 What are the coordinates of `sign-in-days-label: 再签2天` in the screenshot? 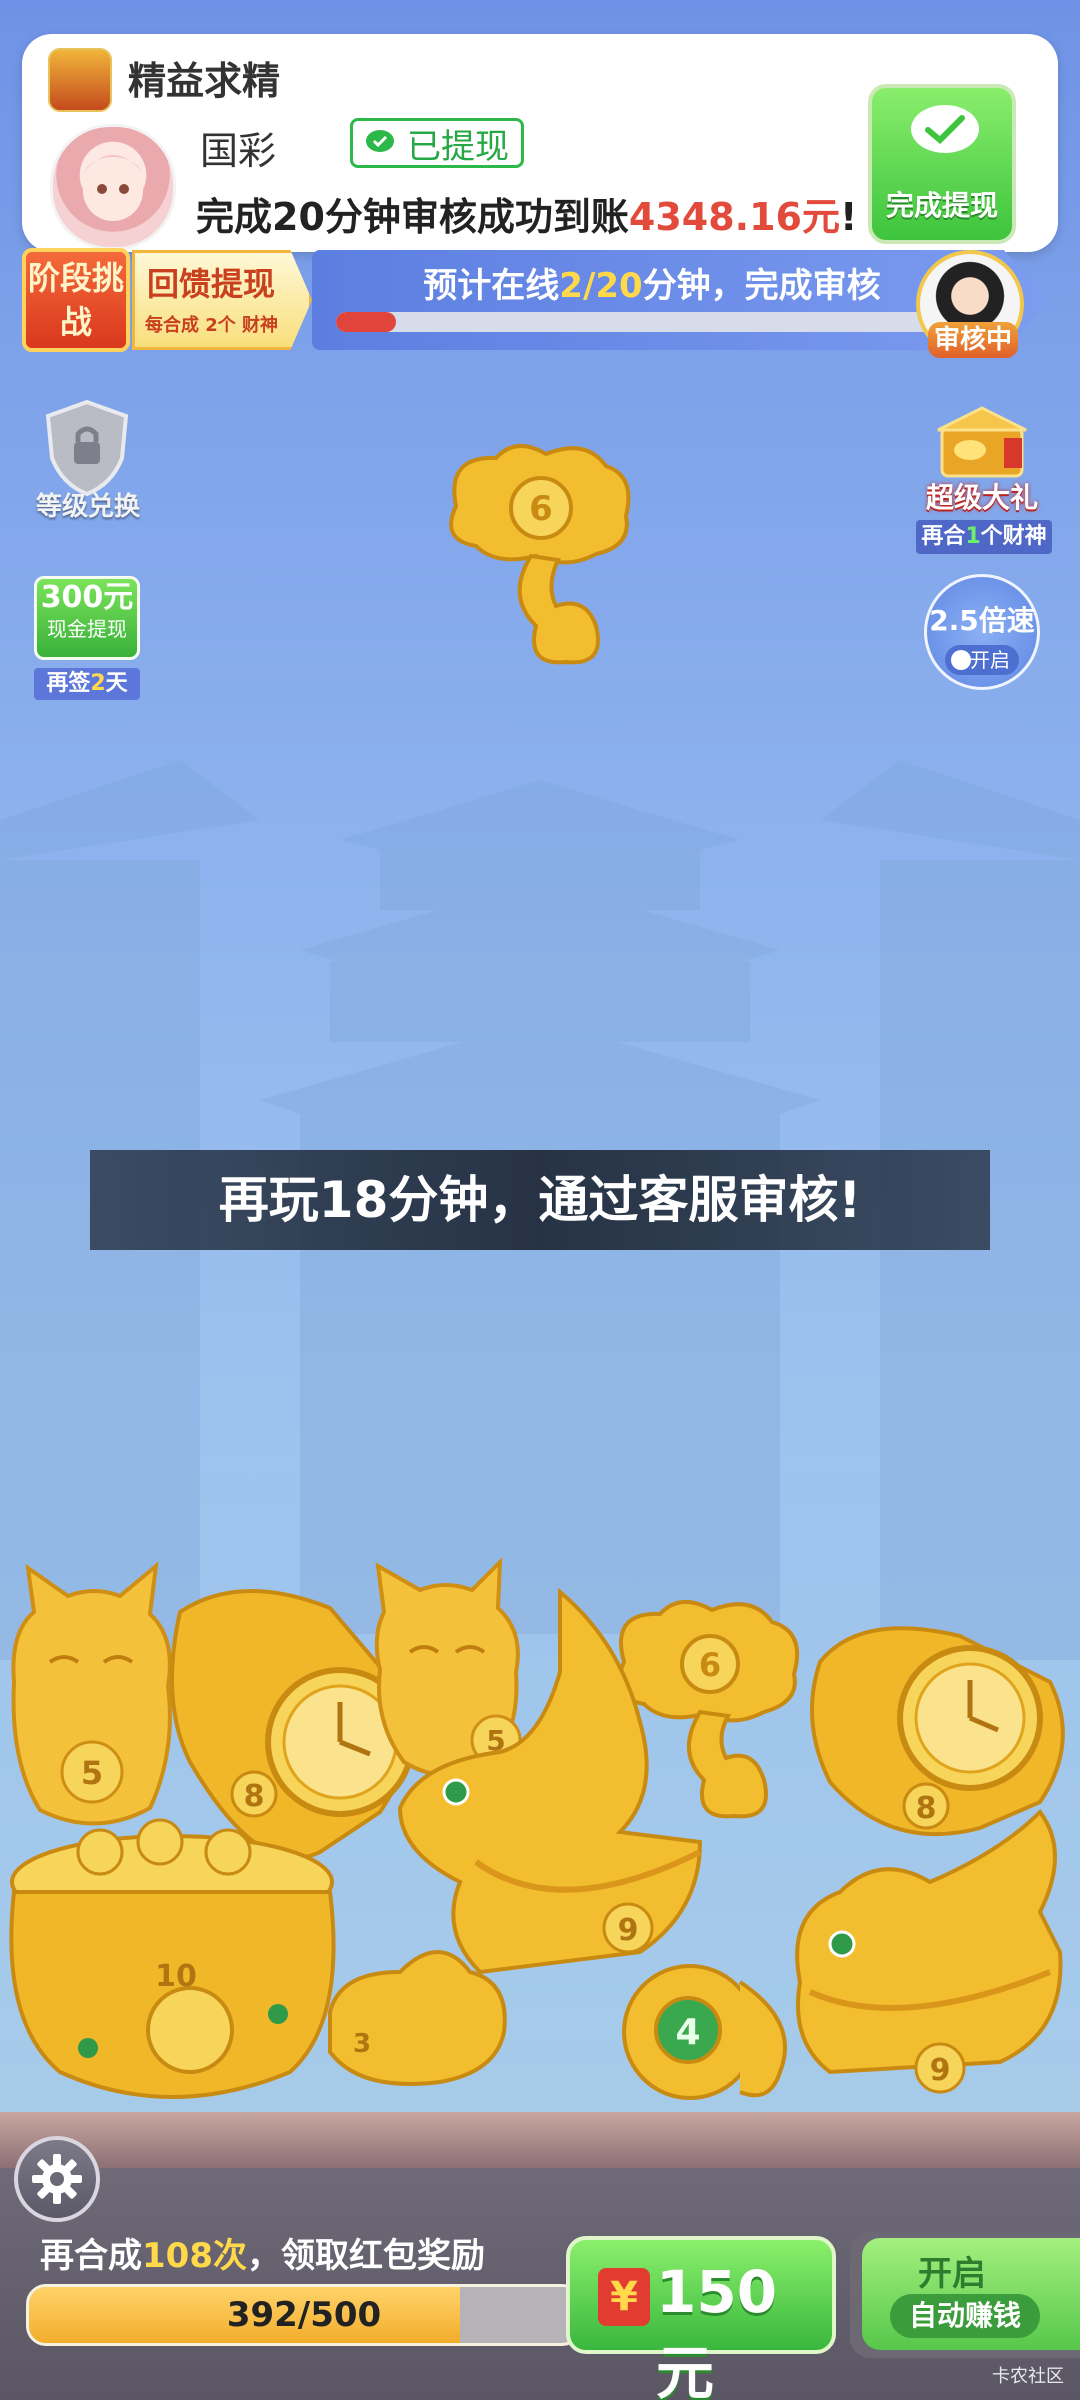 It's located at (87, 684).